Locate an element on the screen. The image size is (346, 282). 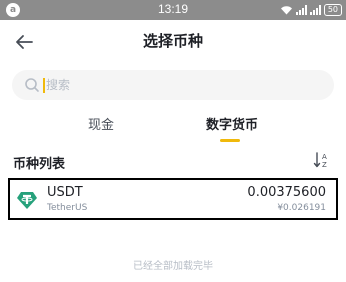
status-icons: 50 is located at coordinates (311, 10).